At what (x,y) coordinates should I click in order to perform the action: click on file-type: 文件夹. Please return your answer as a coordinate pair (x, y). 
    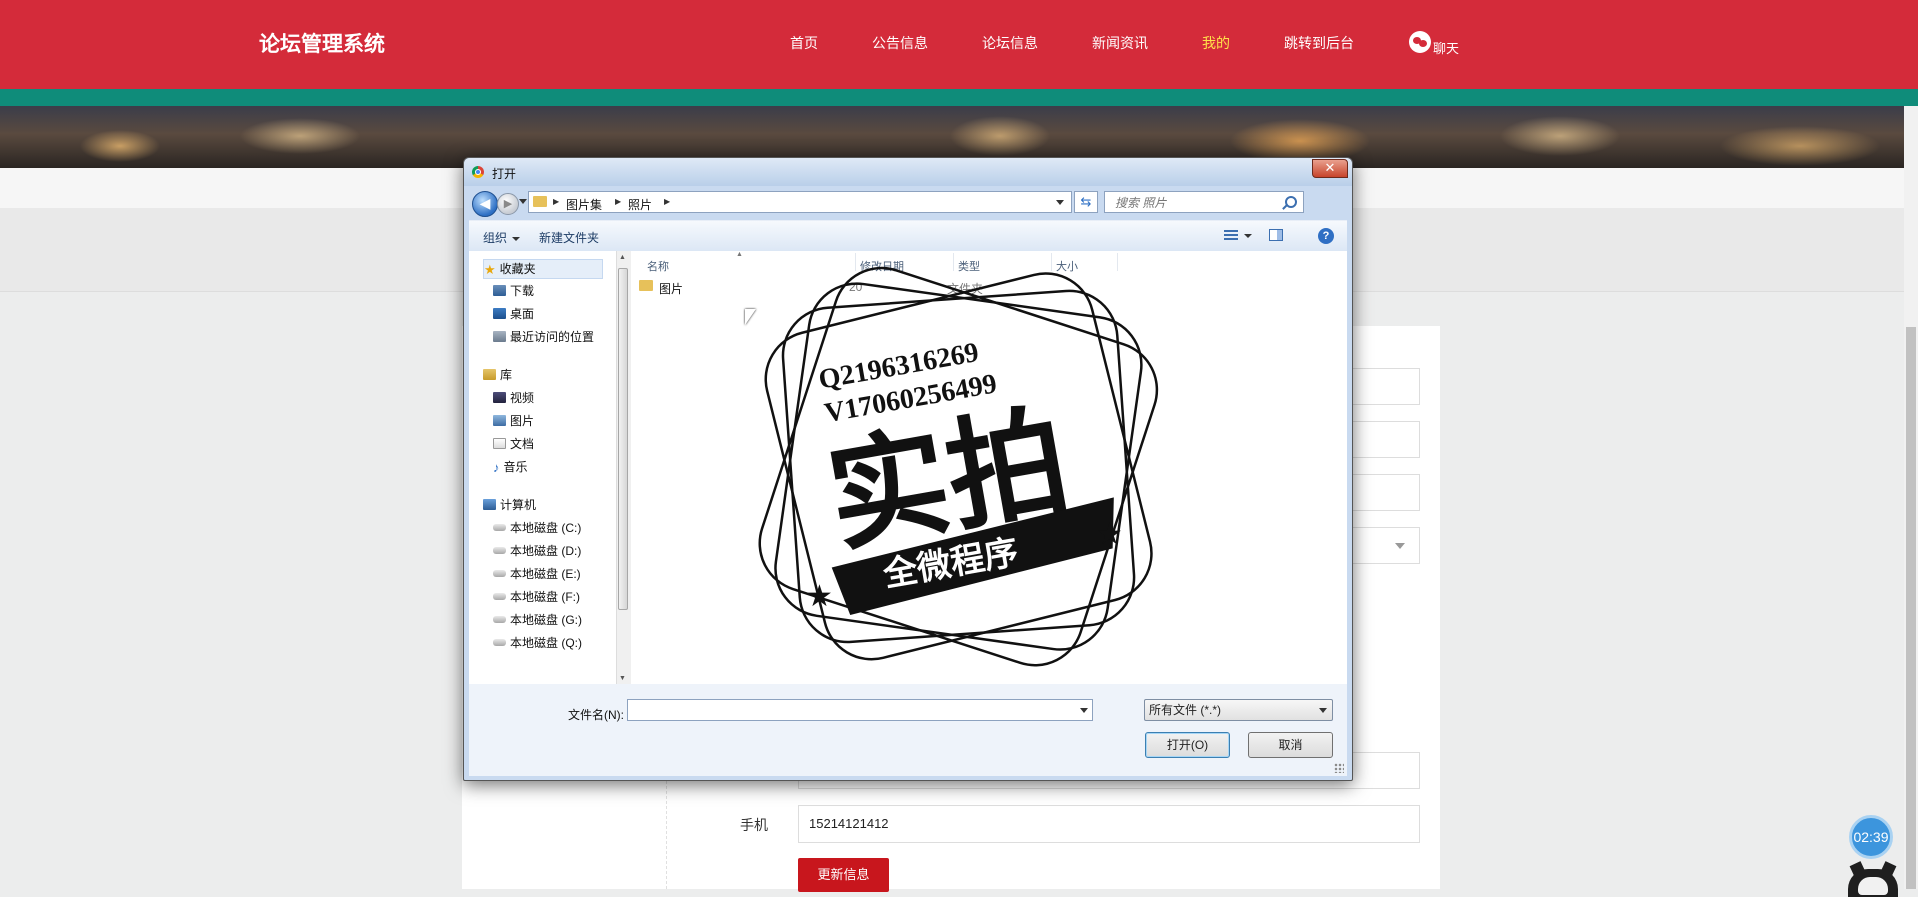
    Looking at the image, I should click on (965, 289).